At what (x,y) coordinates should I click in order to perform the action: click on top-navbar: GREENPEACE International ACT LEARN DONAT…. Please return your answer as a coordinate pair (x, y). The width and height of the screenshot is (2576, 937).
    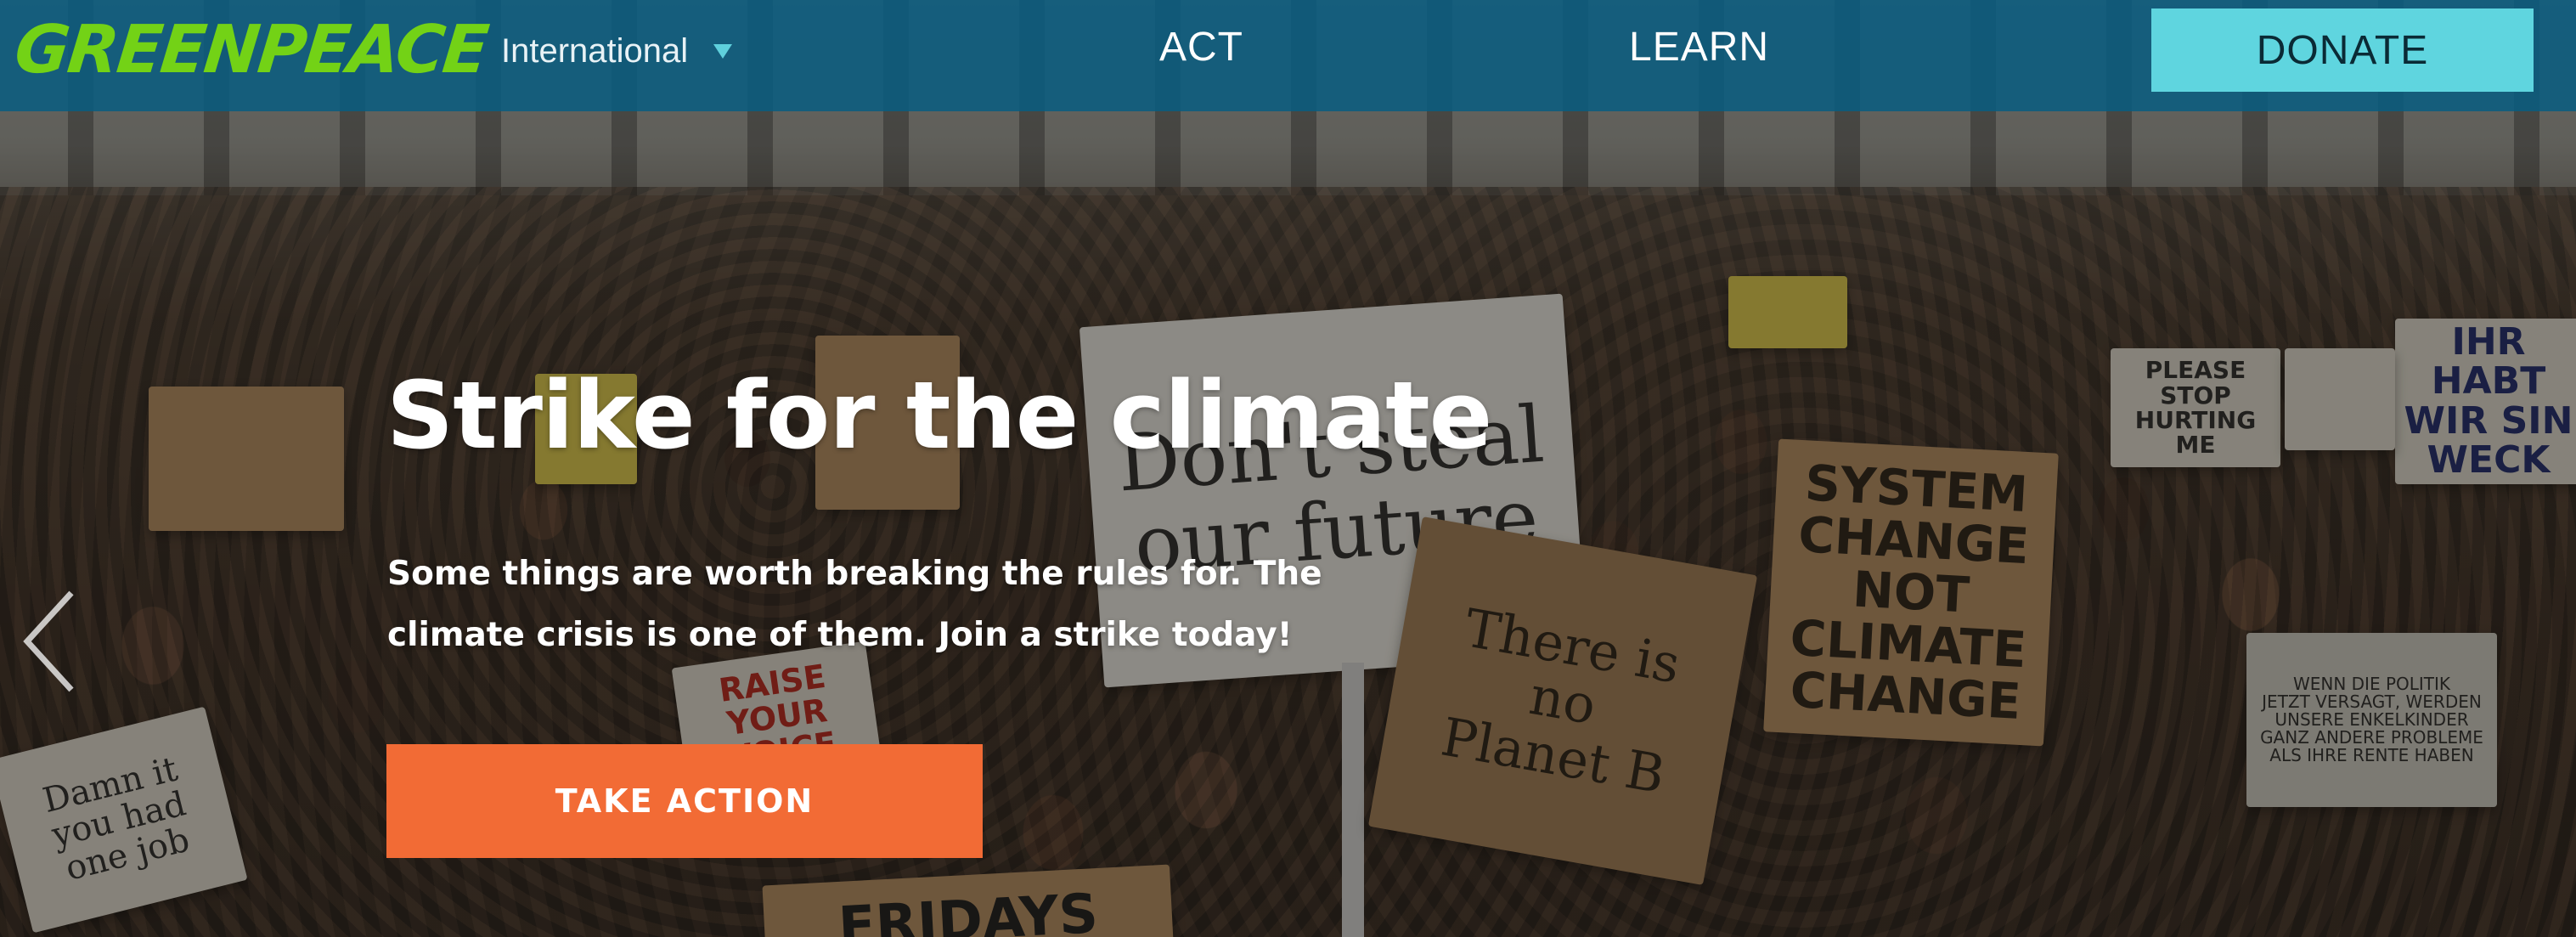
    Looking at the image, I should click on (1288, 55).